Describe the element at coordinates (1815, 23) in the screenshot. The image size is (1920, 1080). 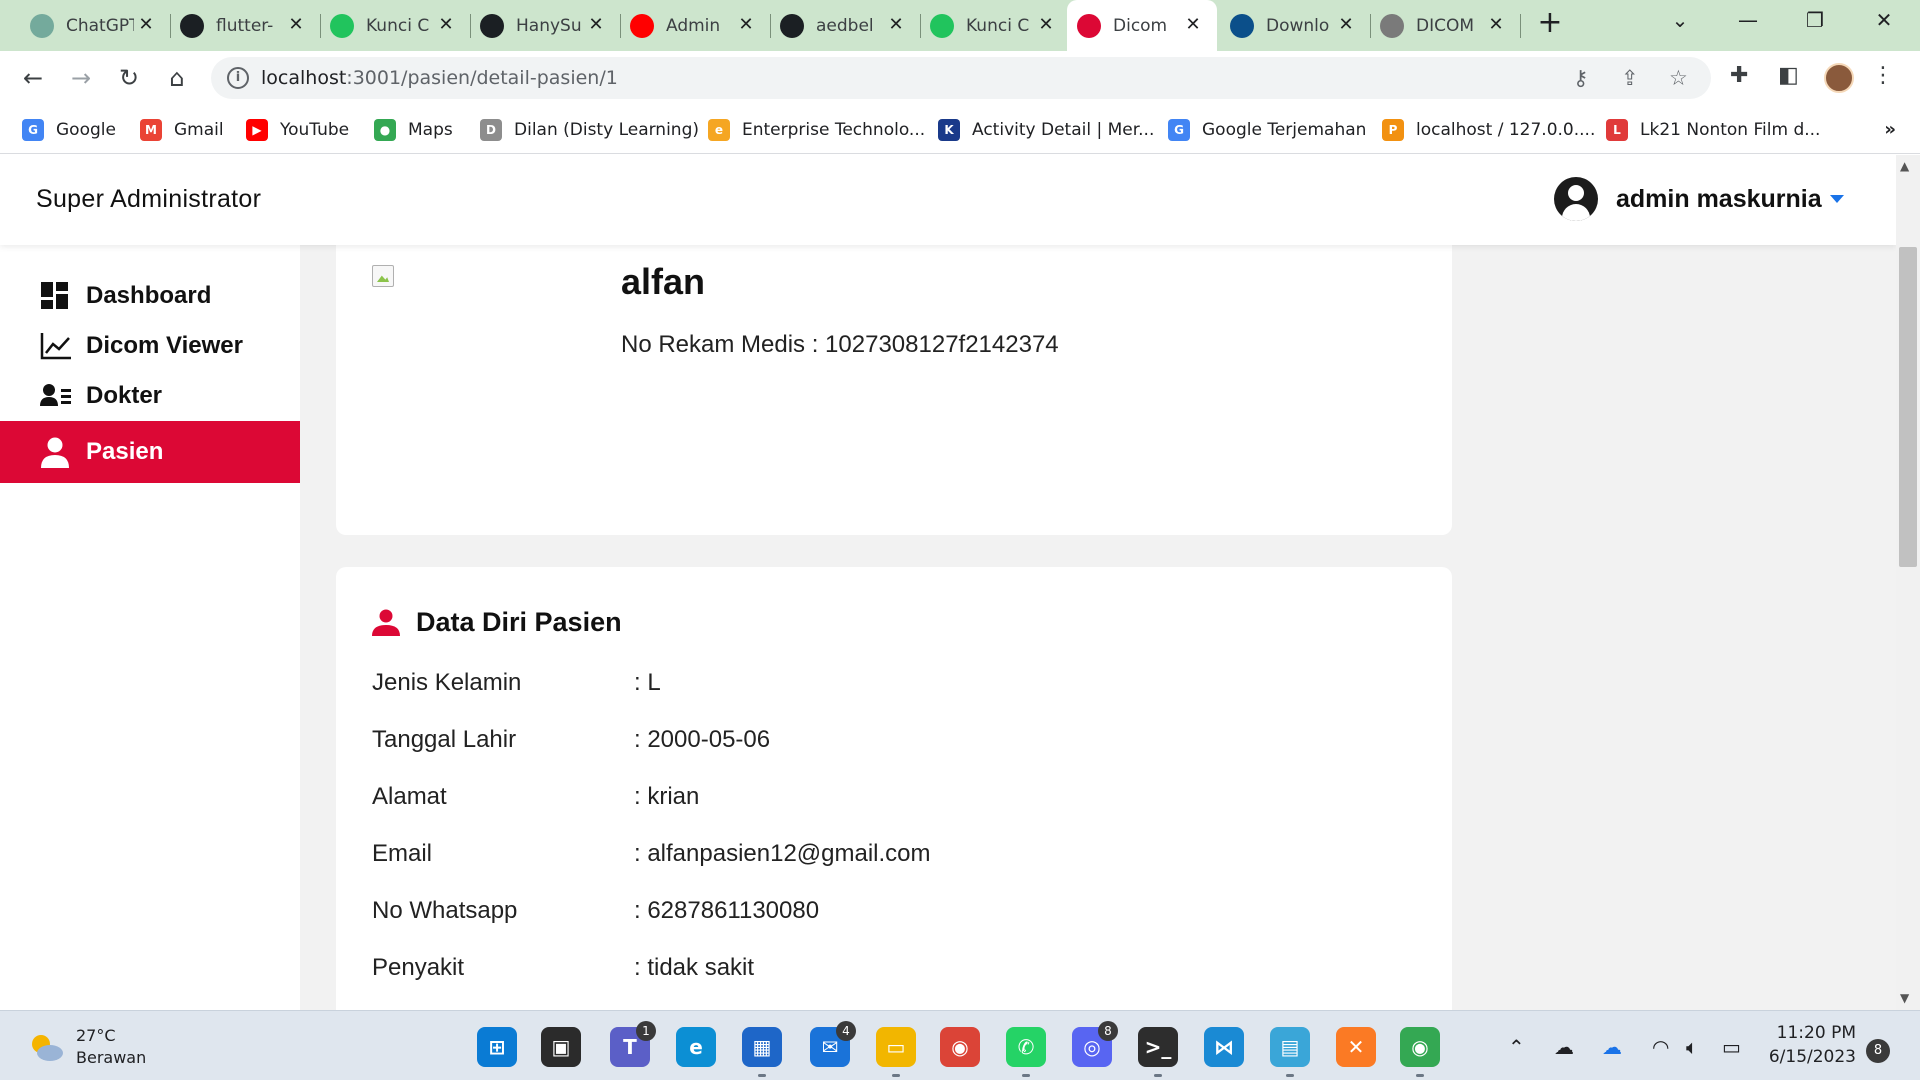
I see `restore-button: ❐` at that location.